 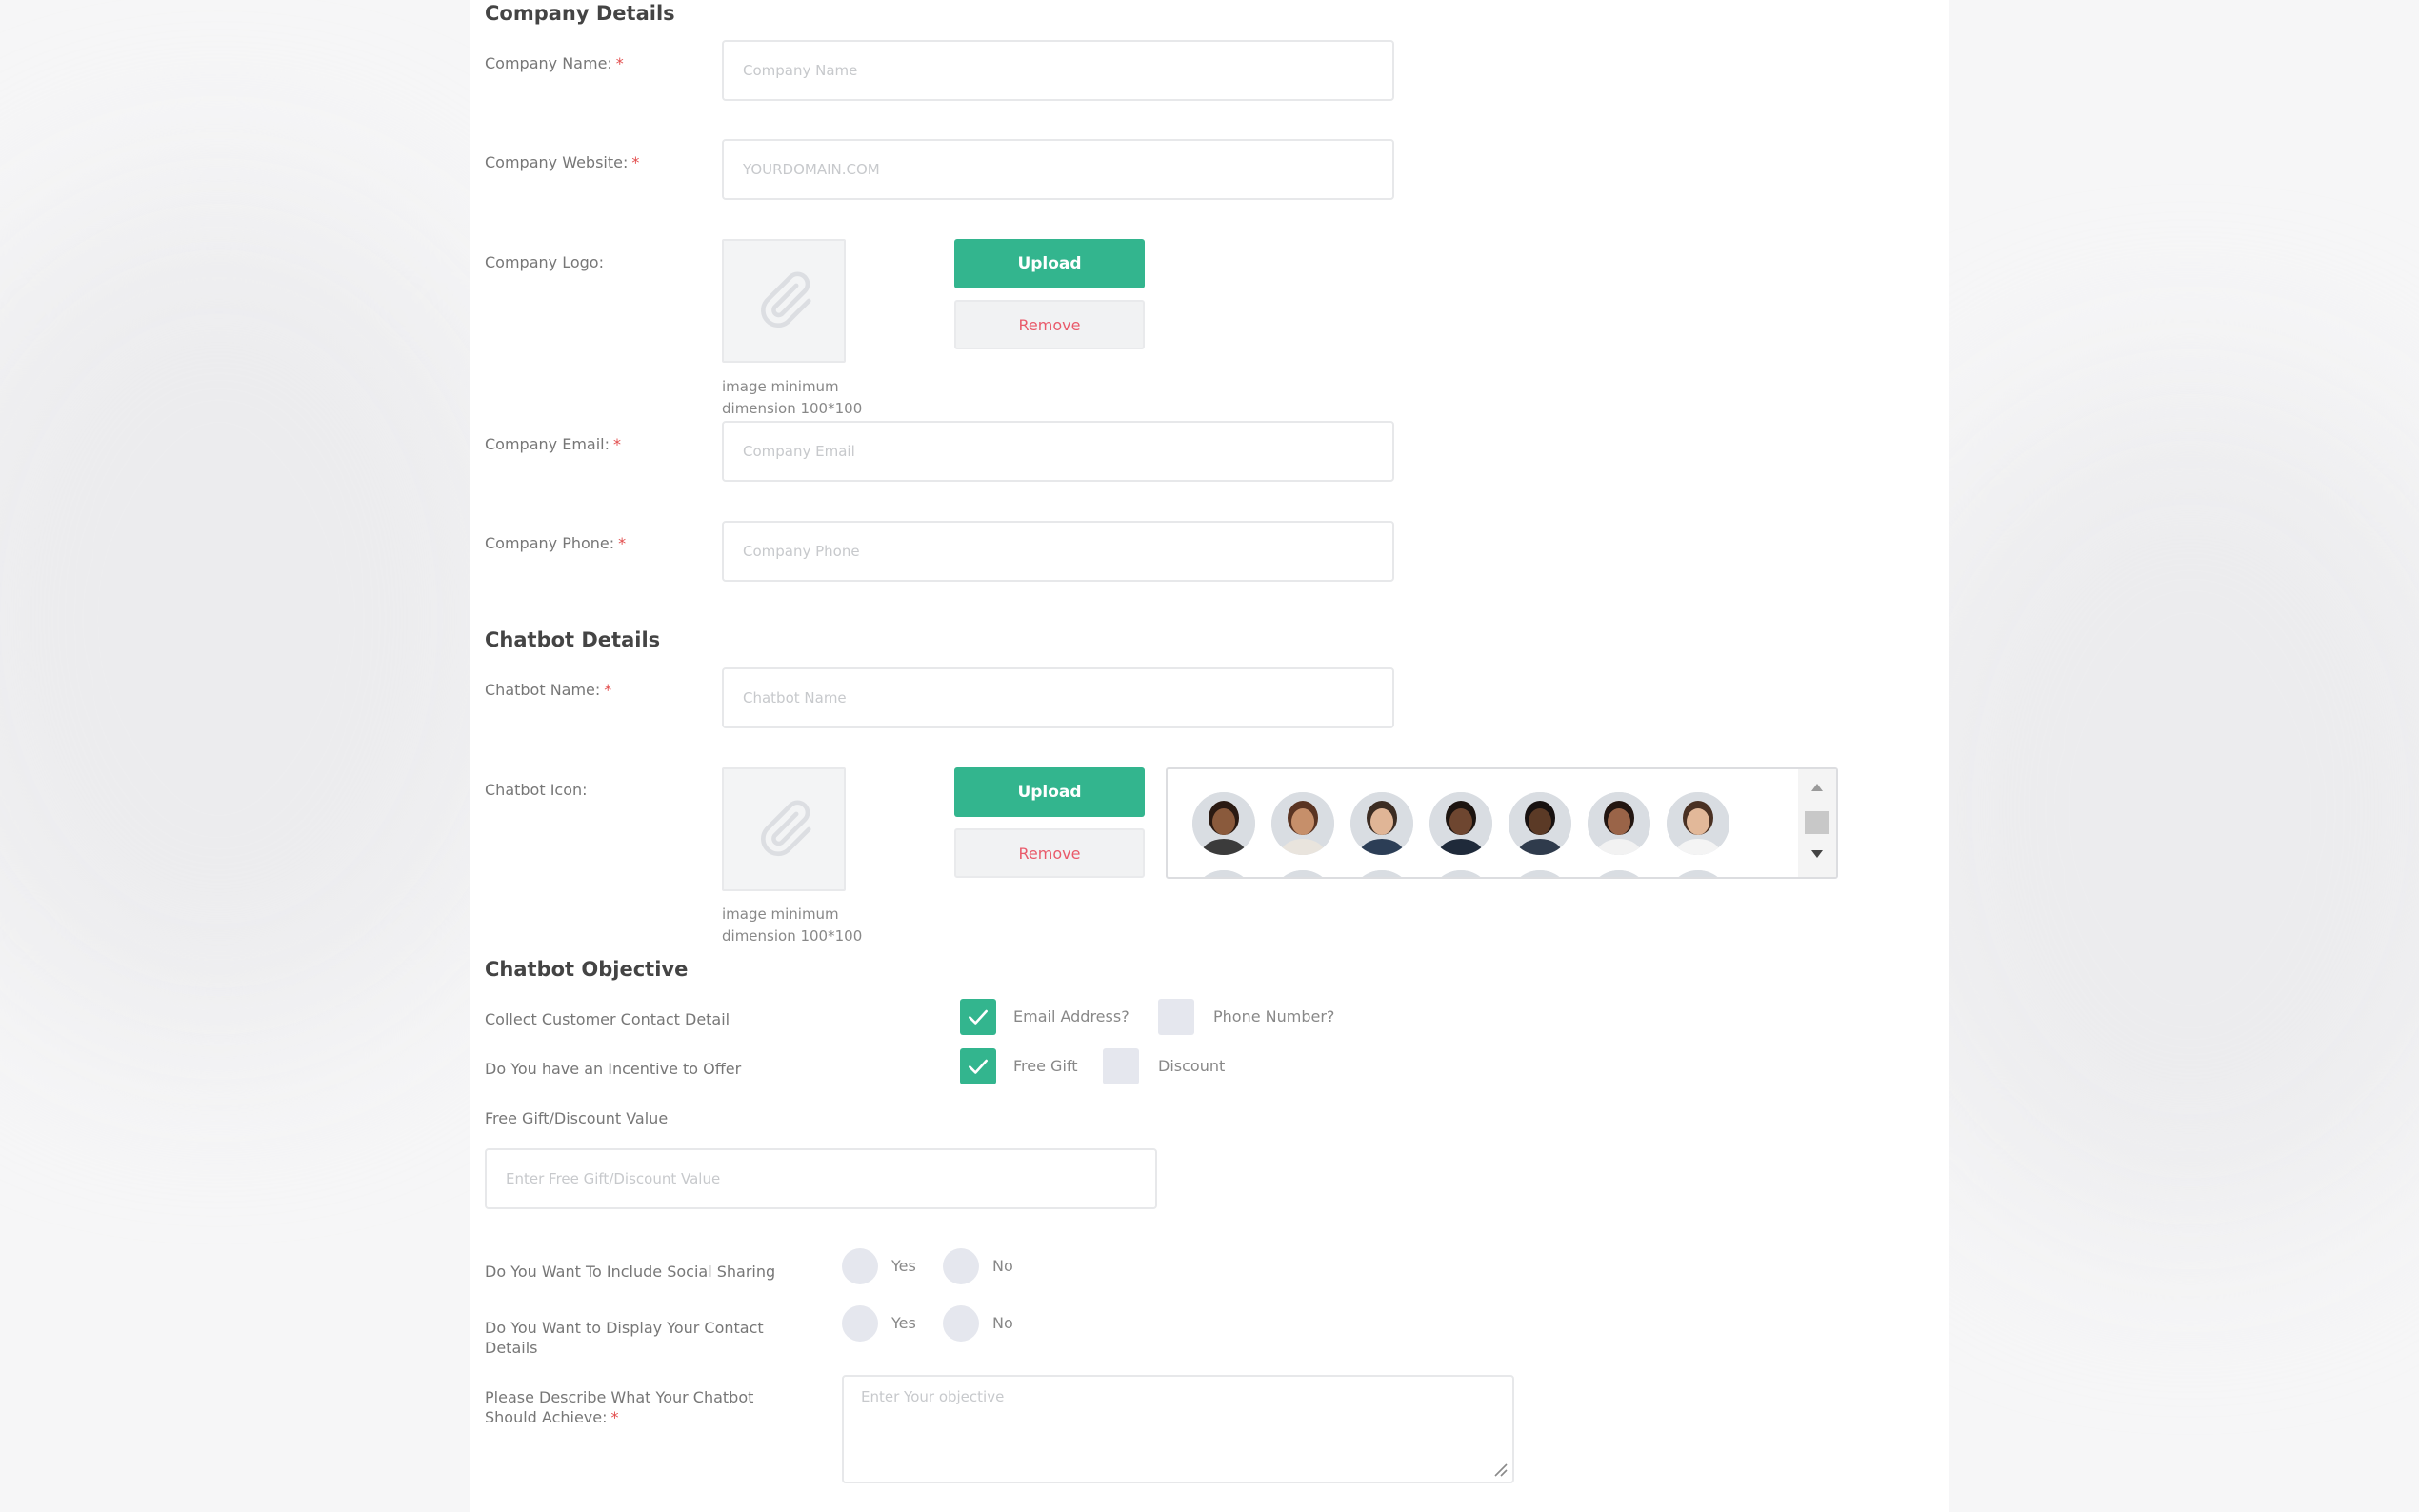 What do you see at coordinates (1049, 792) in the screenshot?
I see `chatbot-icon-upload-button: Upload` at bounding box center [1049, 792].